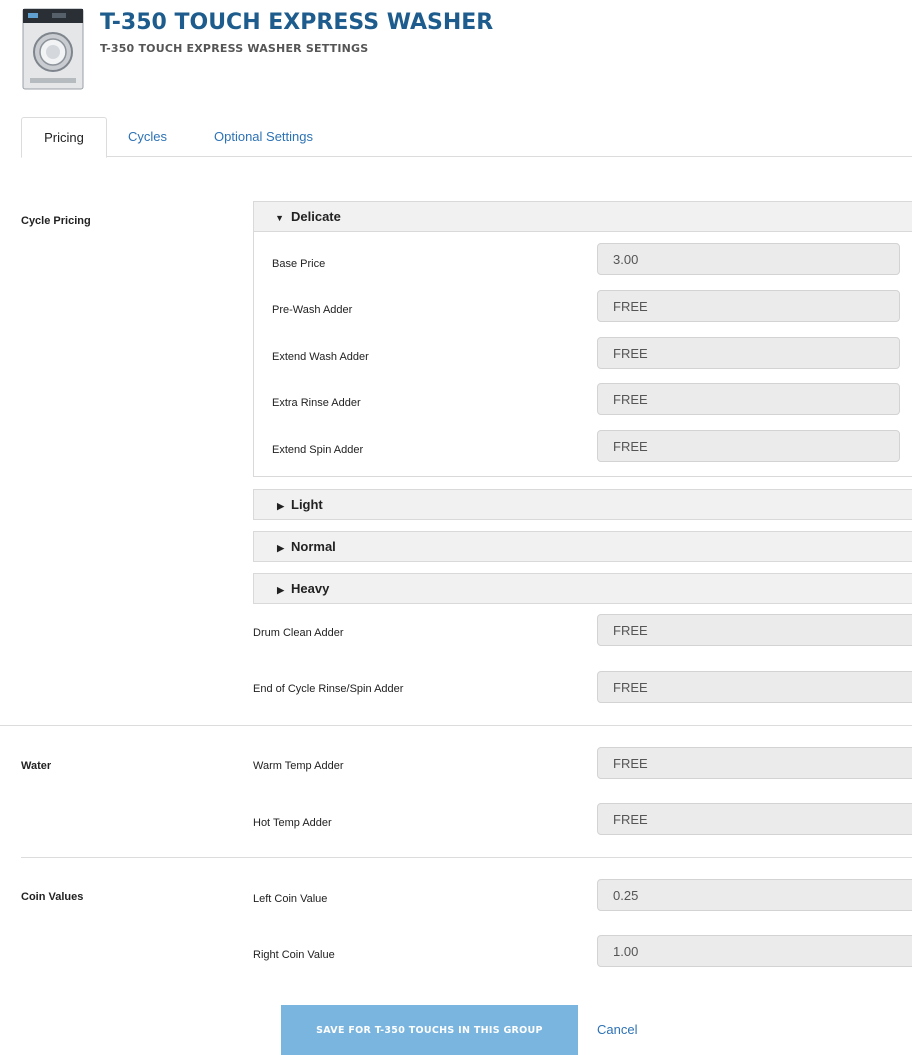 This screenshot has width=912, height=1055. Describe the element at coordinates (53, 49) in the screenshot. I see `washer-machine-icon` at that location.